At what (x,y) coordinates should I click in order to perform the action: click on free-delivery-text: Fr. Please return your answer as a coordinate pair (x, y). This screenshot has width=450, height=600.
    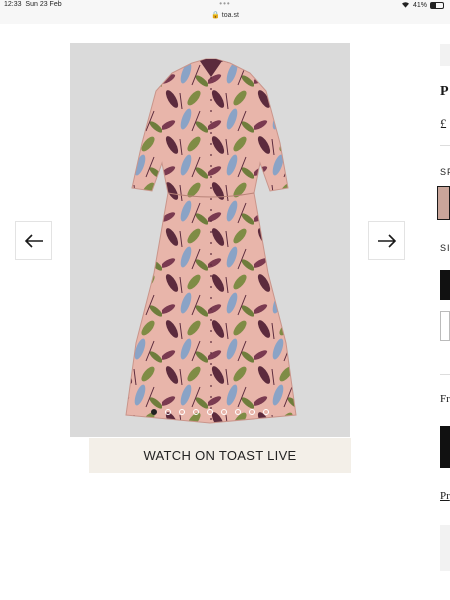
    Looking at the image, I should click on (445, 399).